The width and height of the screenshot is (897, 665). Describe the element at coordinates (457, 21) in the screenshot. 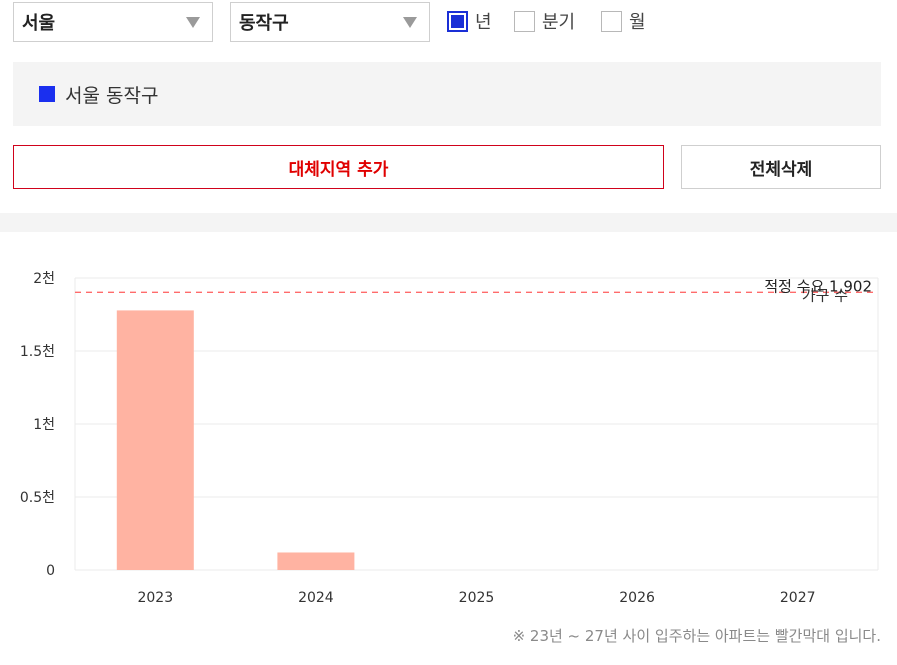

I see `year-checkbox` at that location.